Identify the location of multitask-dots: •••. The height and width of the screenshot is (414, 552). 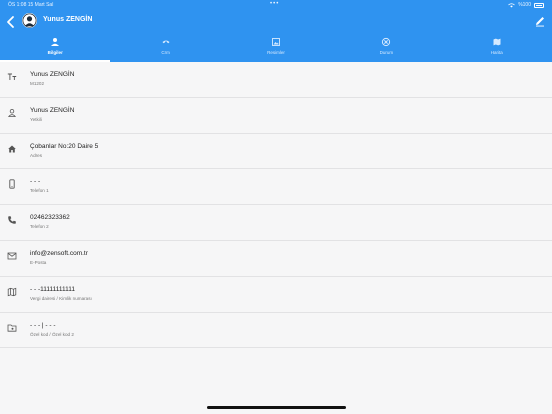
(274, 4).